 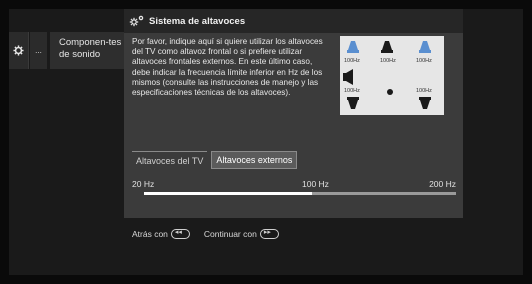 I want to click on speaker-layout-diagram: 100Hz 100Hz 100Hz 100Hz 100Hz, so click(x=392, y=75).